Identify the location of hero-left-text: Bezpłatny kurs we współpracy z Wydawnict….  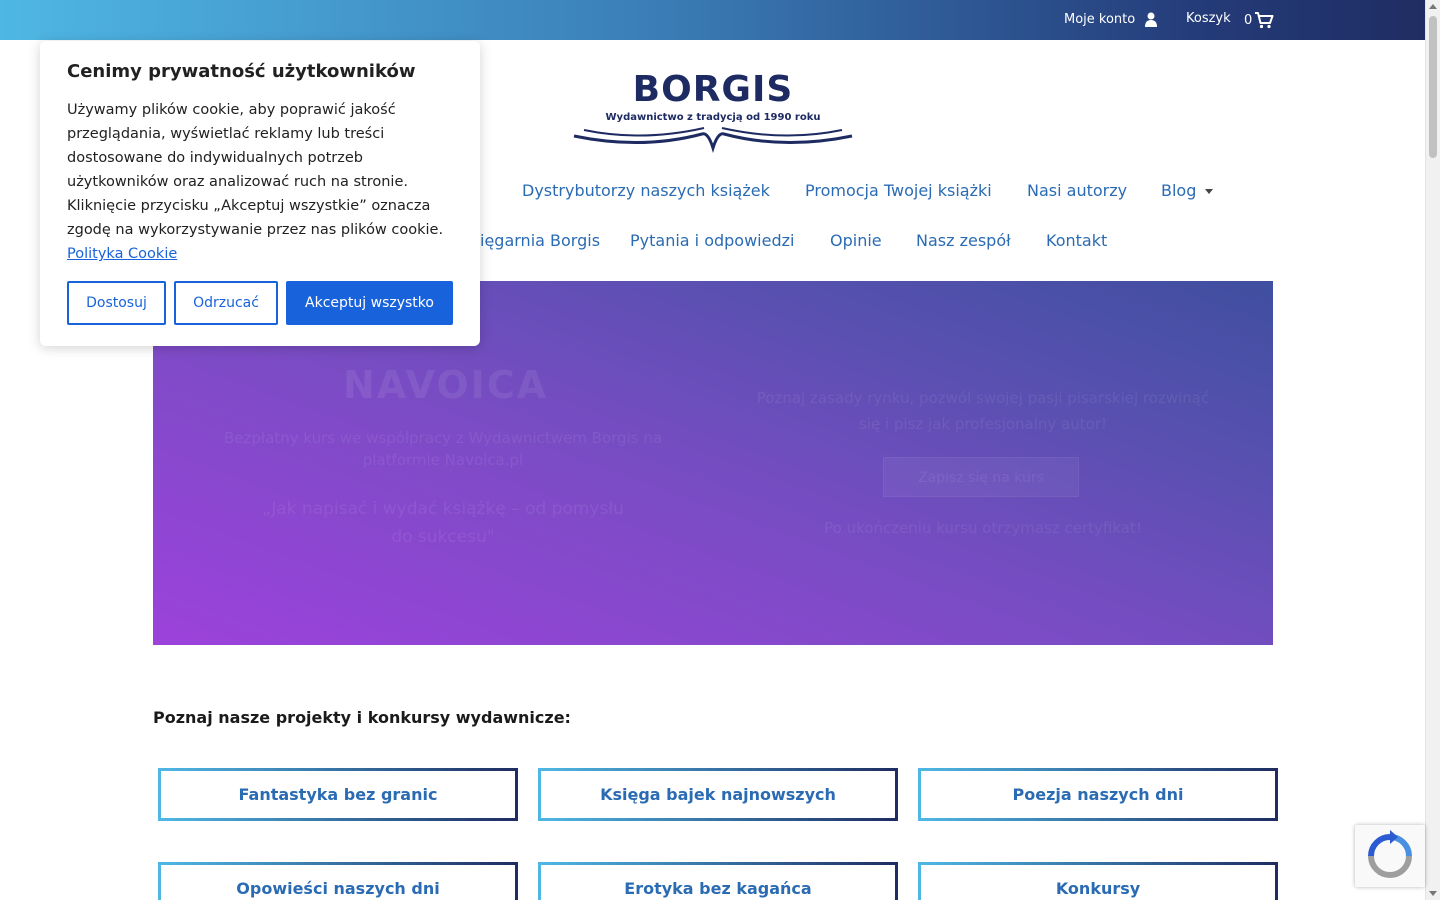
(443, 449).